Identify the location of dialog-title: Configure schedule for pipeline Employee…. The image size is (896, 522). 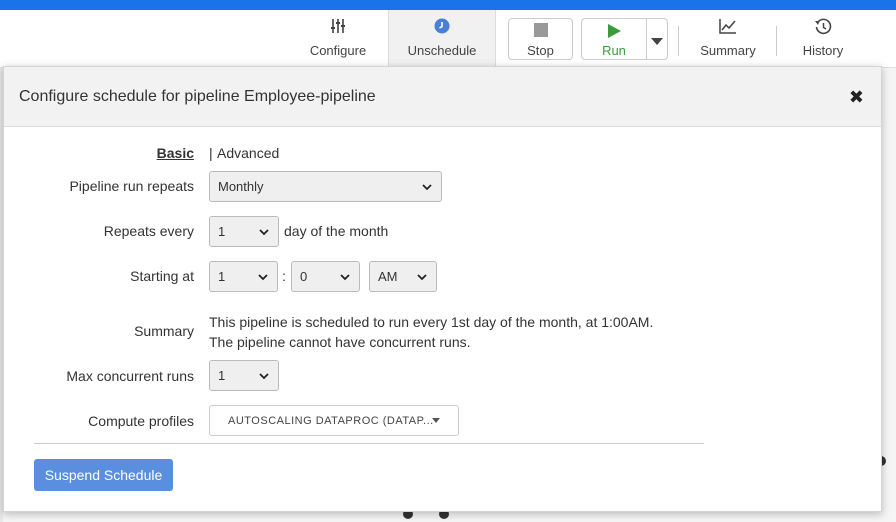
(197, 96).